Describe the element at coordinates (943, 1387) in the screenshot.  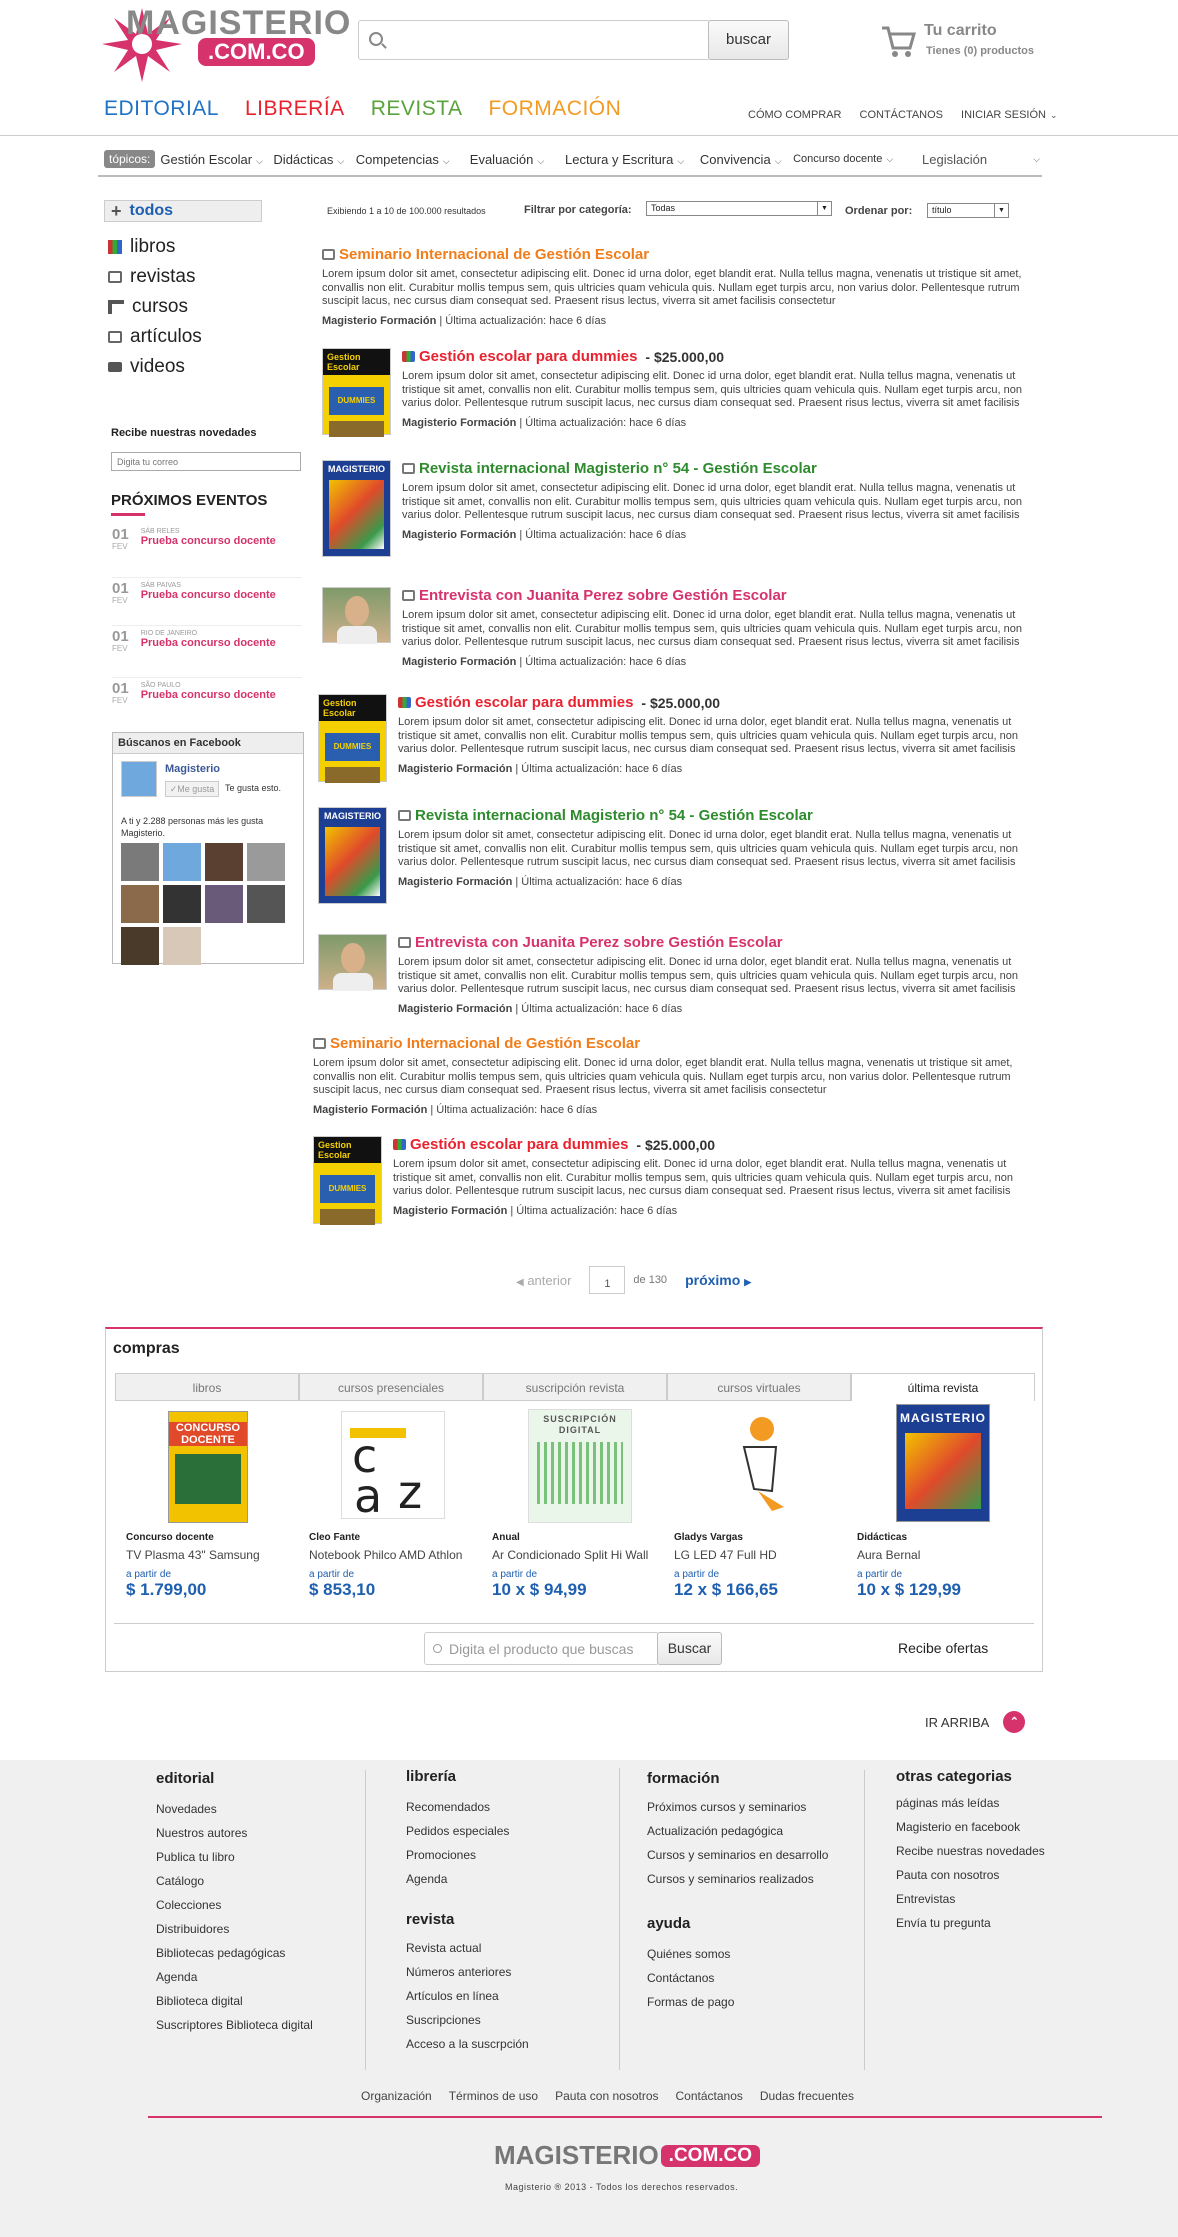
I see `tab-ultima-revista: última revista` at that location.